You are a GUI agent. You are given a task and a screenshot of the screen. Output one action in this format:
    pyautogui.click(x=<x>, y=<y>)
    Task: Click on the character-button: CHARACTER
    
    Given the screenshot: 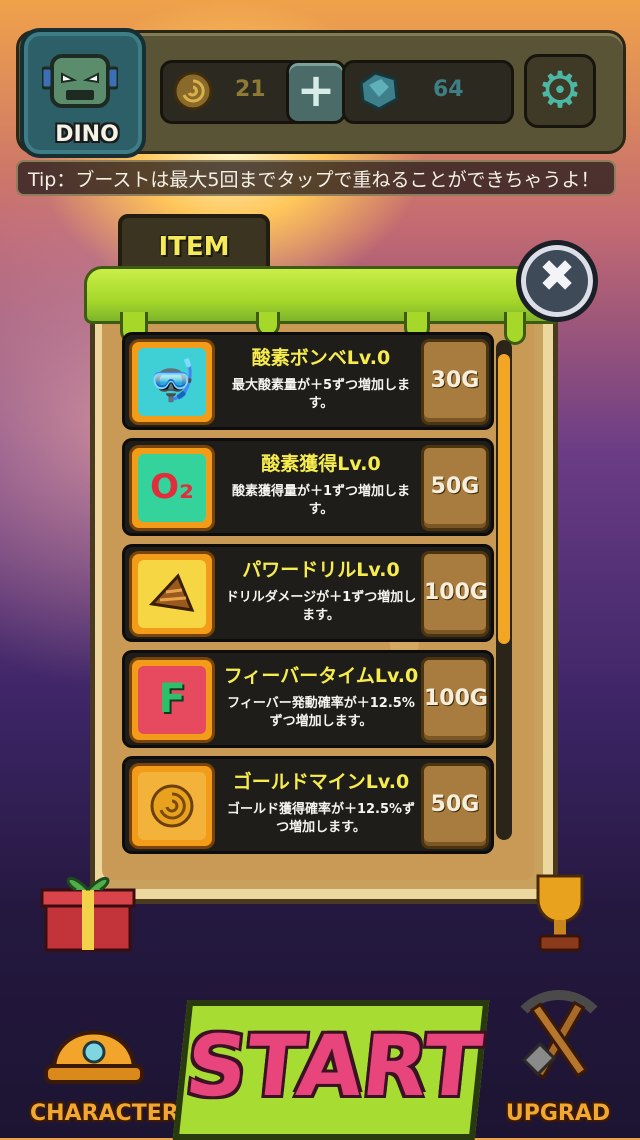 What is the action you would take?
    pyautogui.click(x=104, y=1065)
    